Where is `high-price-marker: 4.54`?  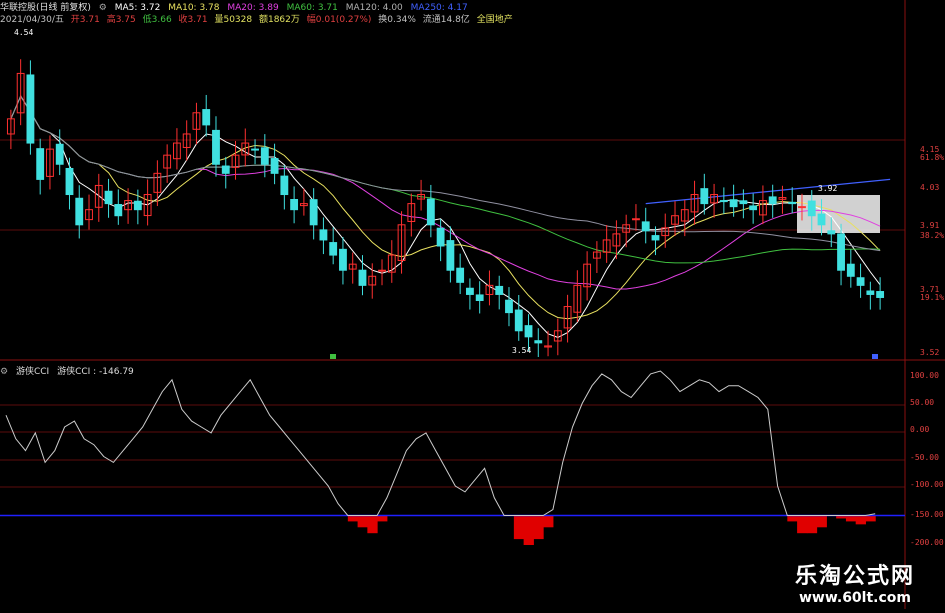
high-price-marker: 4.54 is located at coordinates (24, 32).